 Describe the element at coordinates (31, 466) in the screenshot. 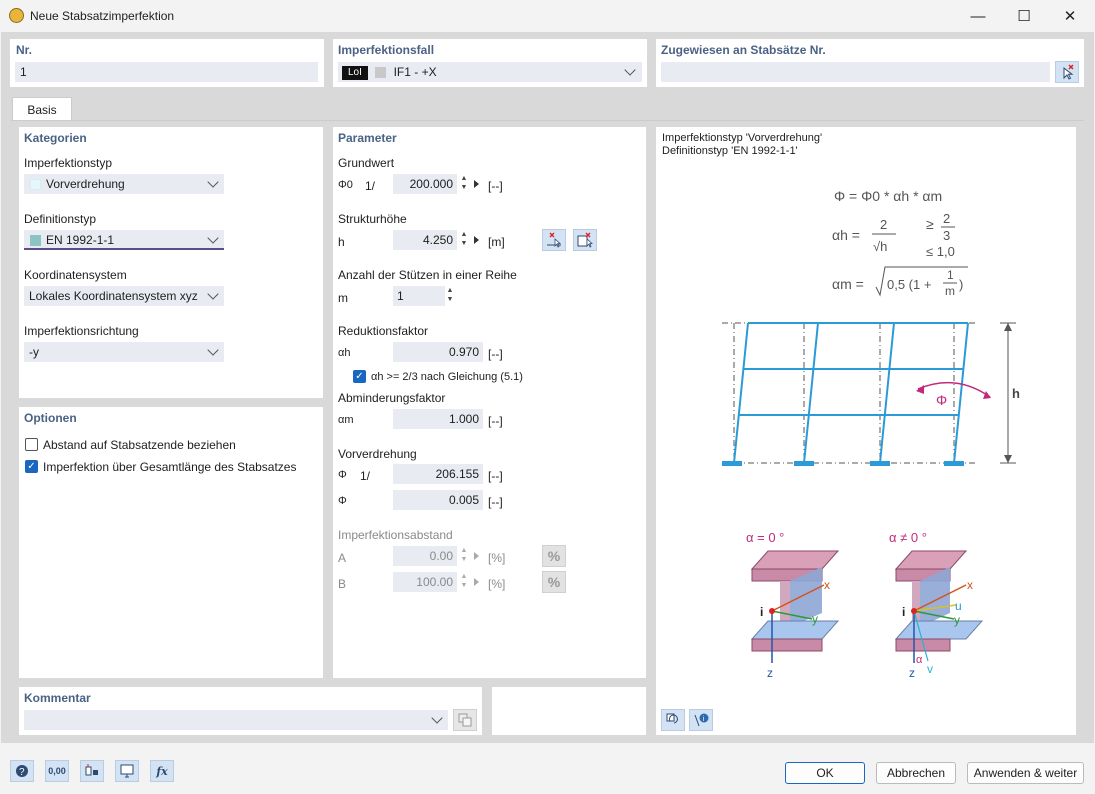

I see `gesamtlaenge-checkbox: ✓` at that location.